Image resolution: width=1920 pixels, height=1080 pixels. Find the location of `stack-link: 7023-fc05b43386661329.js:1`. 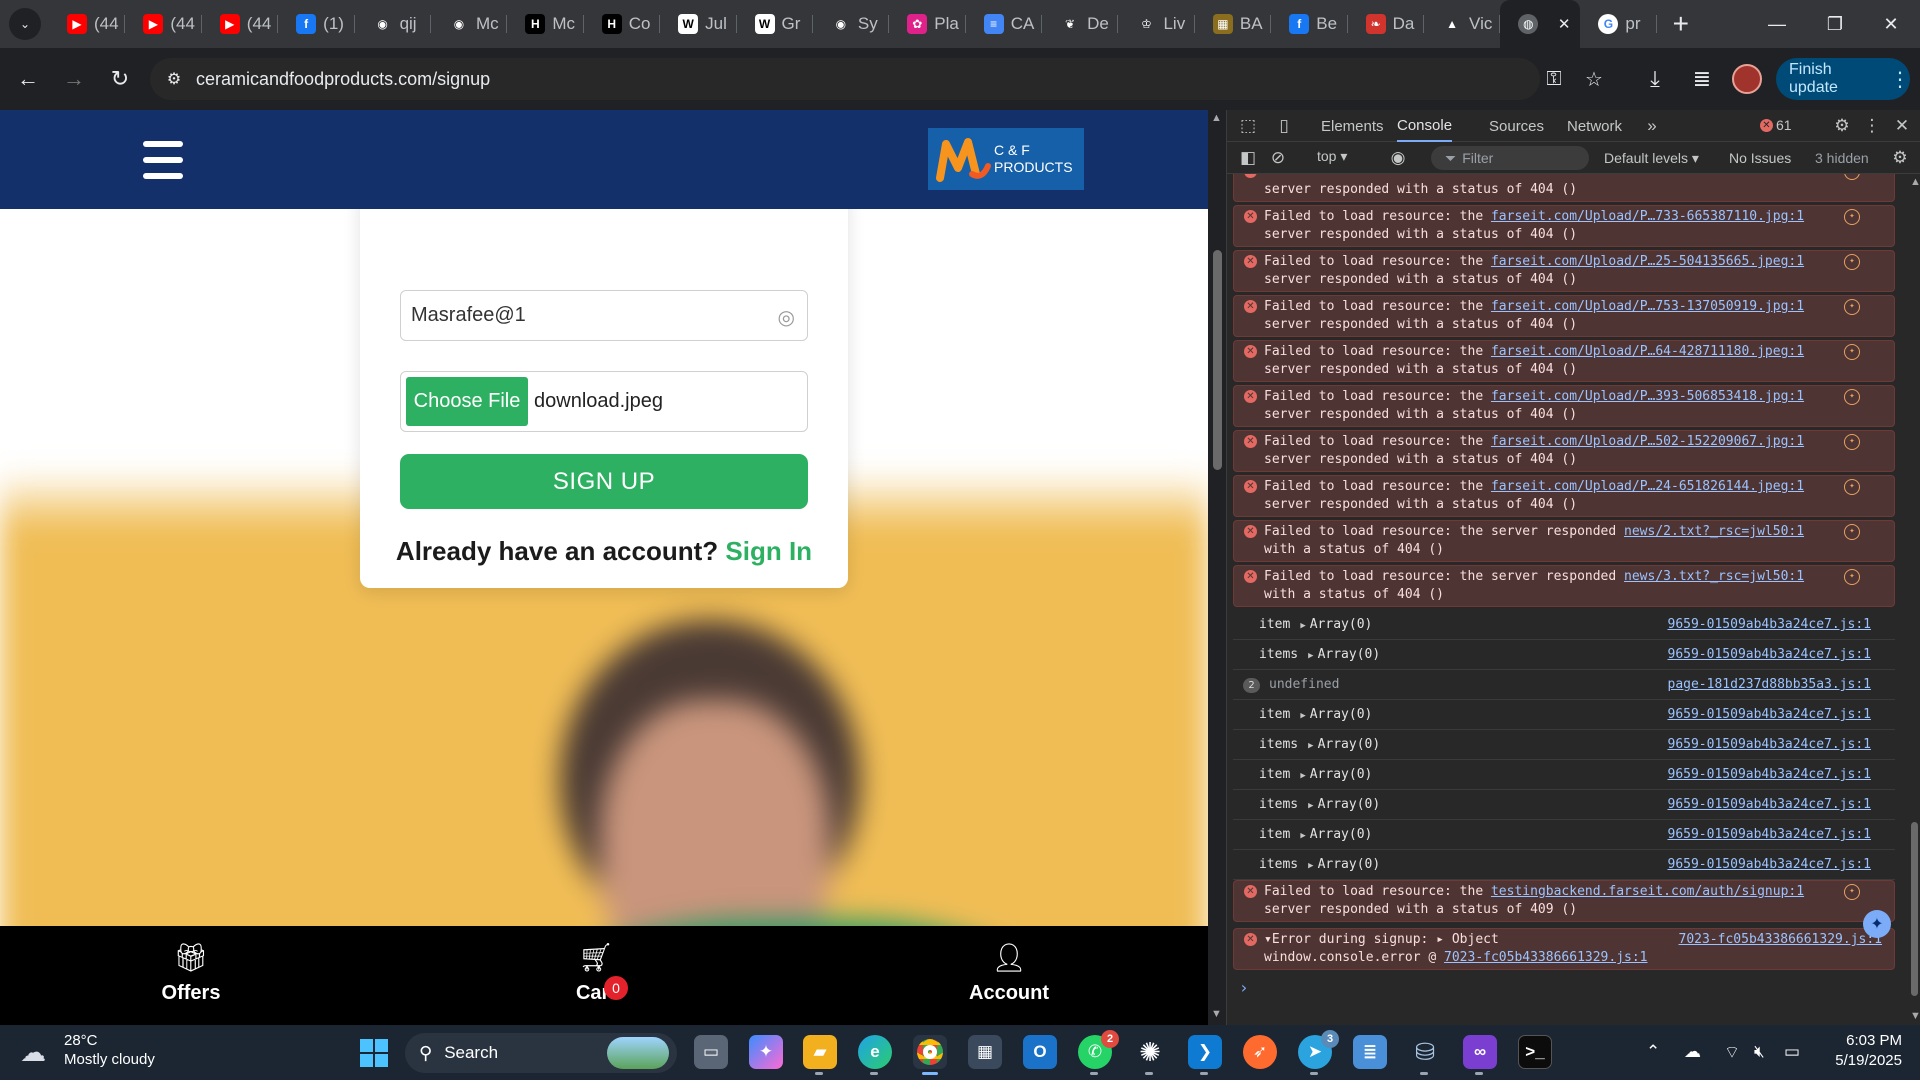

stack-link: 7023-fc05b43386661329.js:1 is located at coordinates (1546, 957).